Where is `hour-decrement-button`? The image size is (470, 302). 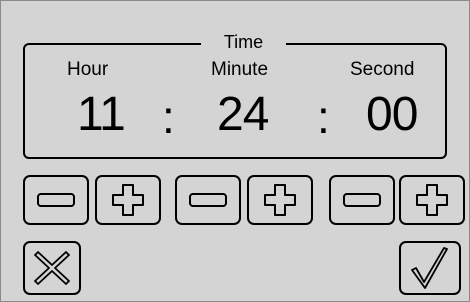 hour-decrement-button is located at coordinates (56, 200).